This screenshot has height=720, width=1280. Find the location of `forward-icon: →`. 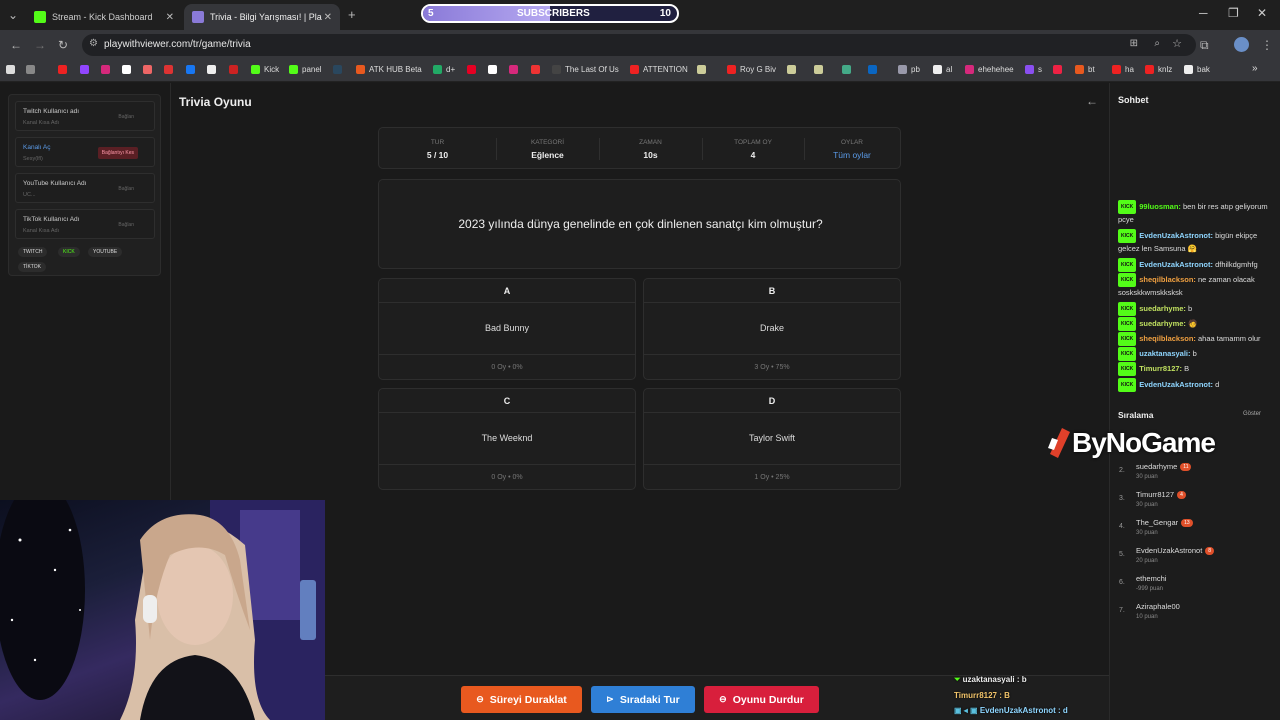

forward-icon: → is located at coordinates (40, 45).